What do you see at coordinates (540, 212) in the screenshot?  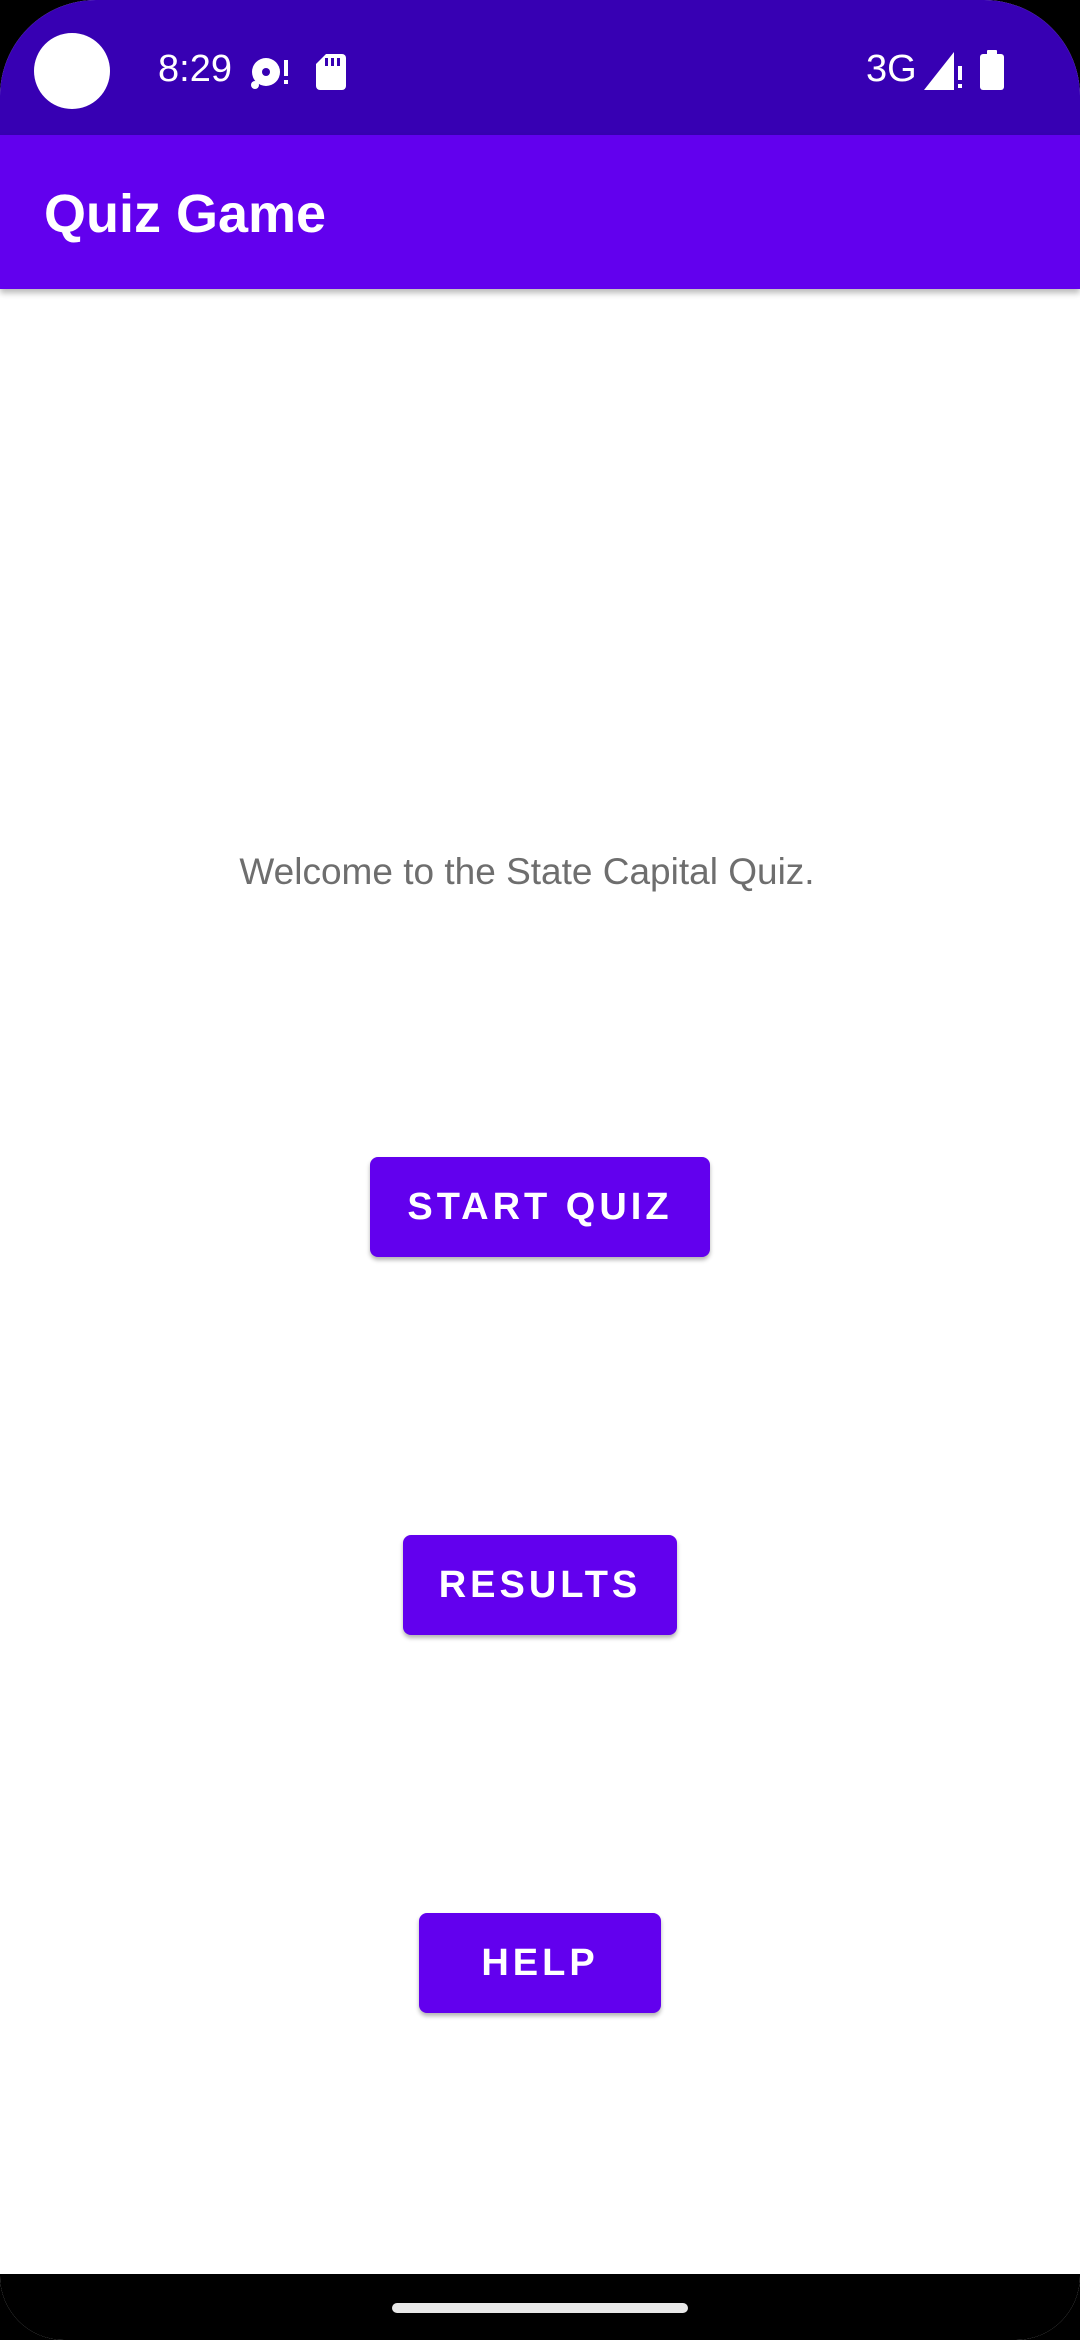 I see `app-bar: Quiz Game` at bounding box center [540, 212].